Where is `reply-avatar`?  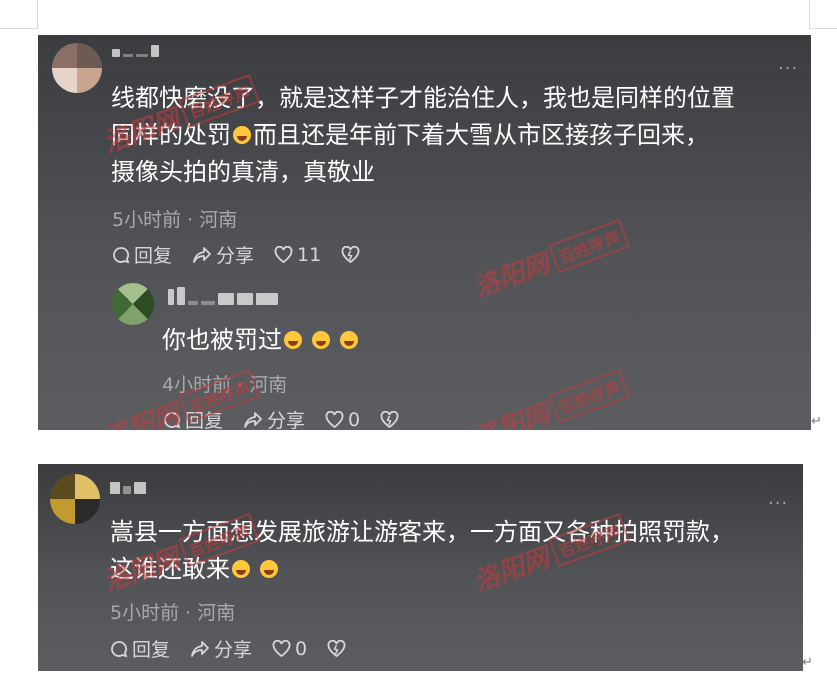
reply-avatar is located at coordinates (133, 304).